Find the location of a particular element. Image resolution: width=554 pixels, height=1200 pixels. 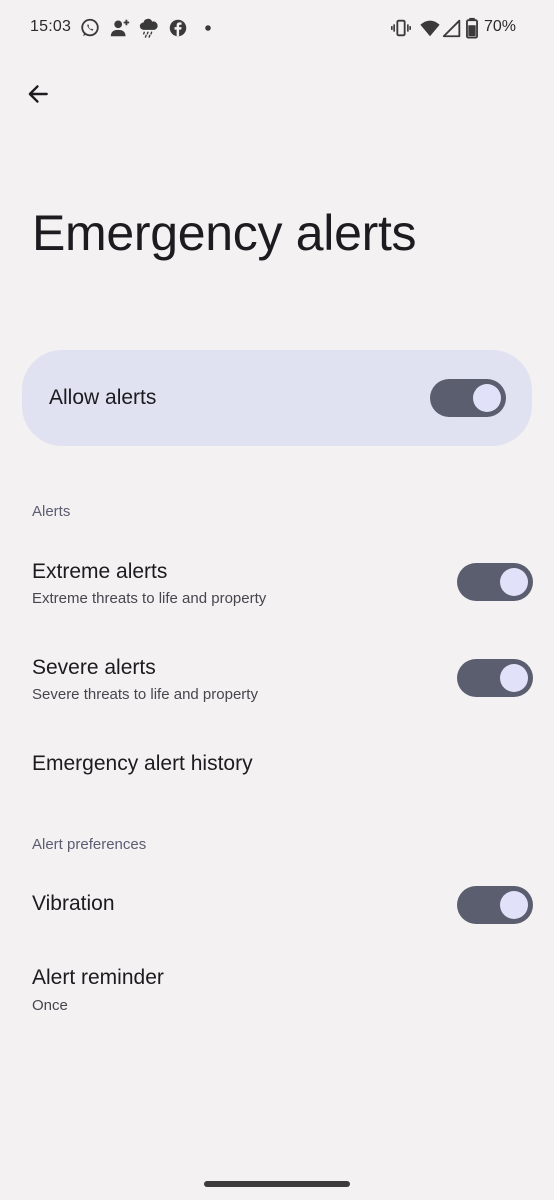

back-button is located at coordinates (38, 94).